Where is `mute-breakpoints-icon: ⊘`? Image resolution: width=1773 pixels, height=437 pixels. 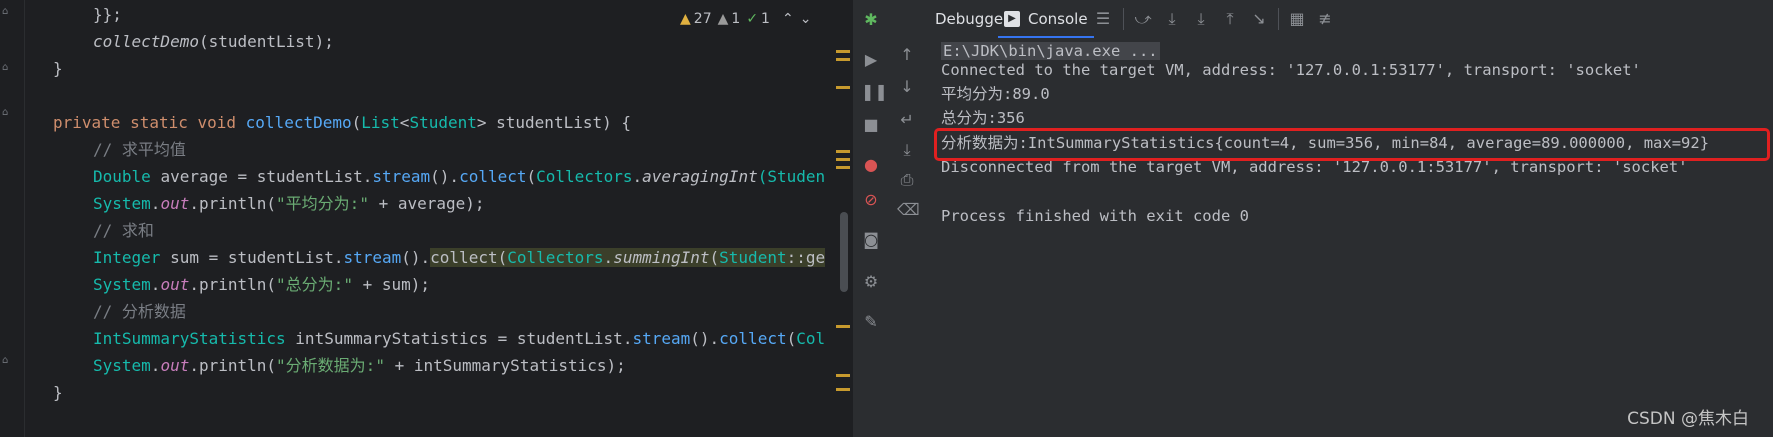
mute-breakpoints-icon: ⊘ is located at coordinates (871, 200).